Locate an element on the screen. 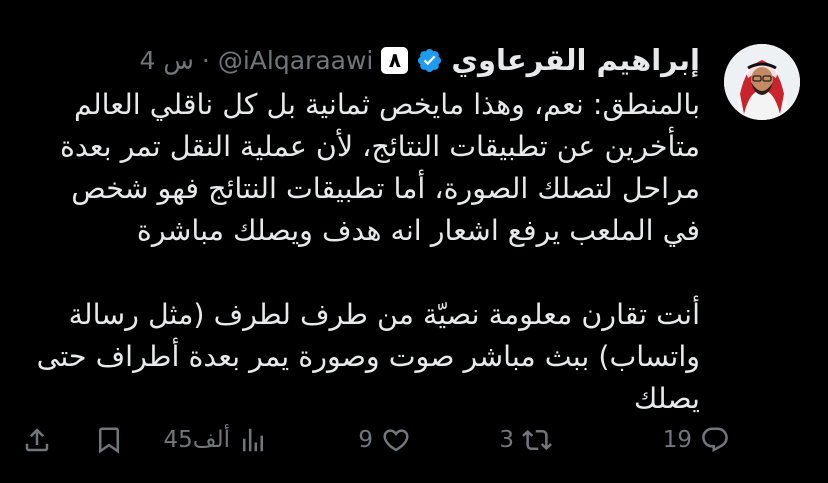  reply-icon is located at coordinates (715, 440).